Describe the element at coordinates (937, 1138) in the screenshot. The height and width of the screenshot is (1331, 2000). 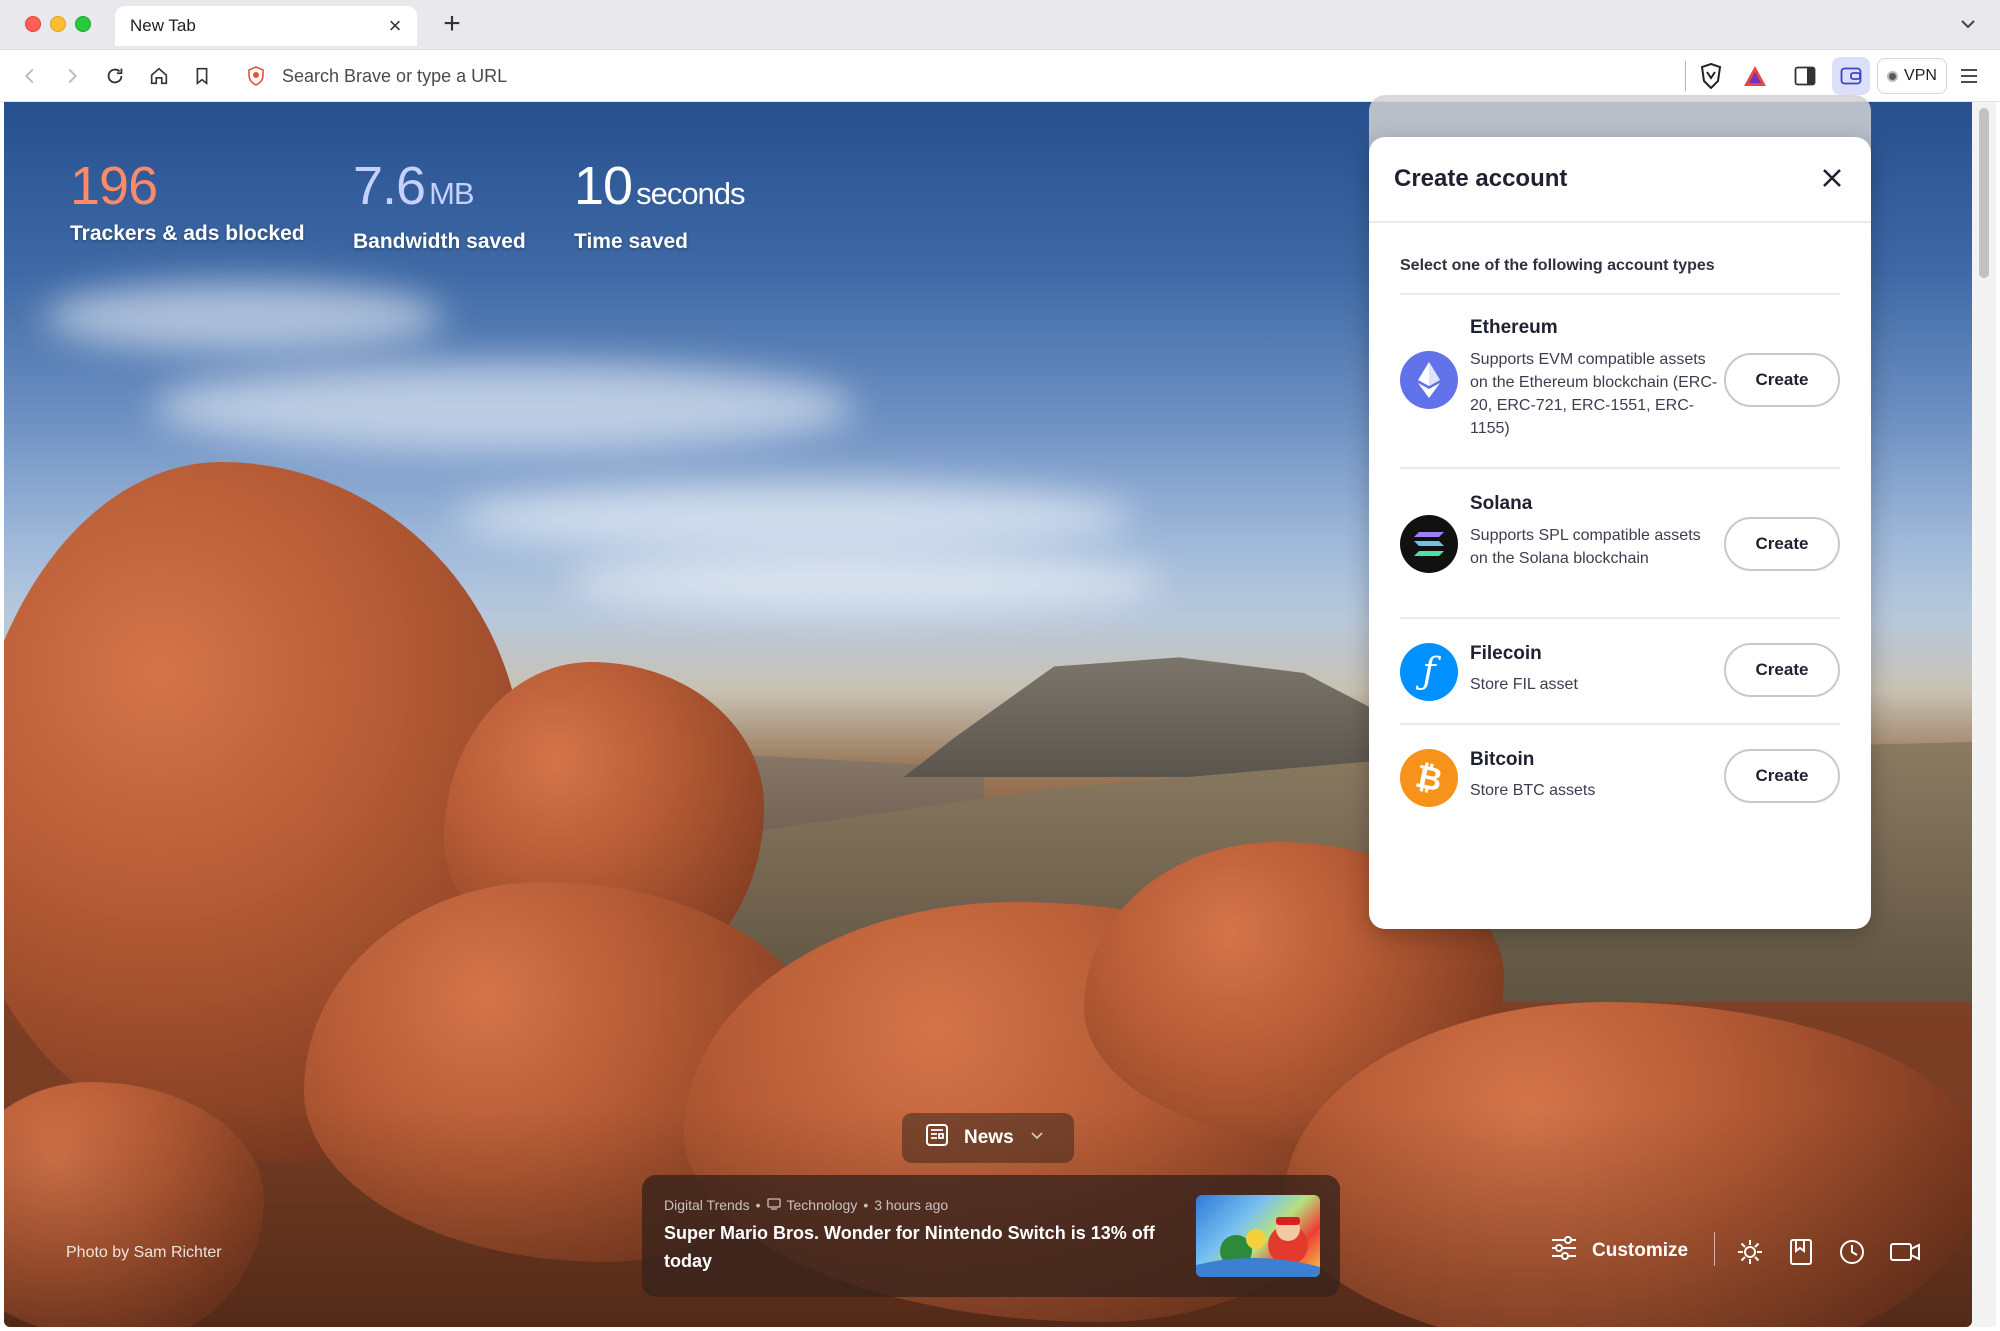
I see `news-icon` at that location.